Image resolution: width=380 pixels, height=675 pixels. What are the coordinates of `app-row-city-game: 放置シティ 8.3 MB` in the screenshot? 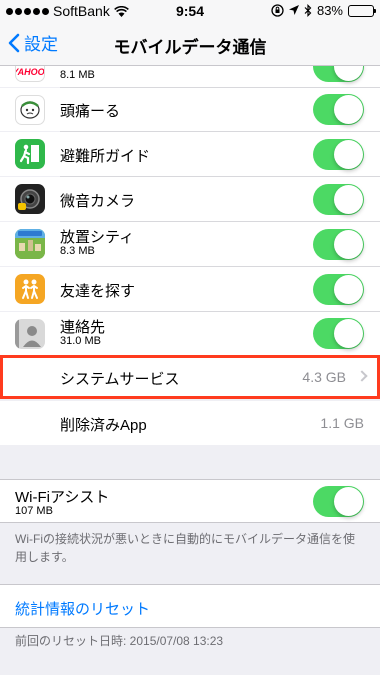 It's located at (190, 244).